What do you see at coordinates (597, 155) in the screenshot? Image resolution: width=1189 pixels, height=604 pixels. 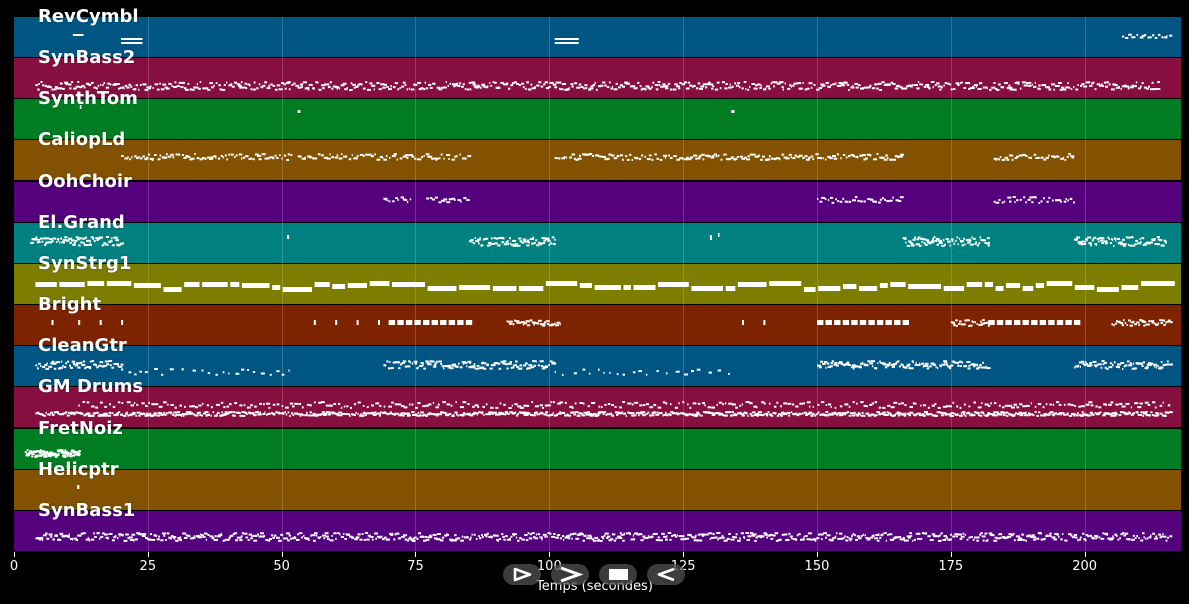 I see `track-lane: CaliopLd` at bounding box center [597, 155].